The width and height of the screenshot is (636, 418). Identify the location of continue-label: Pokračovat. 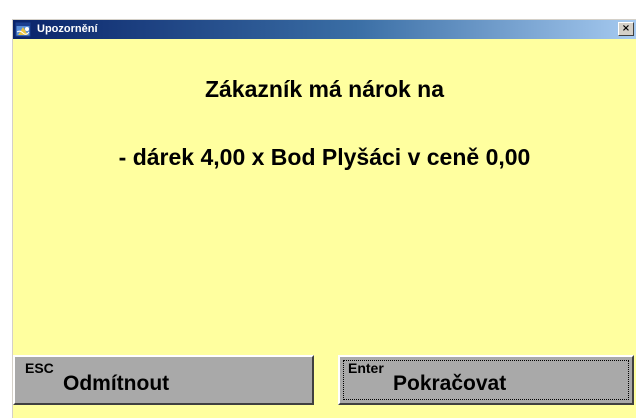
(450, 383).